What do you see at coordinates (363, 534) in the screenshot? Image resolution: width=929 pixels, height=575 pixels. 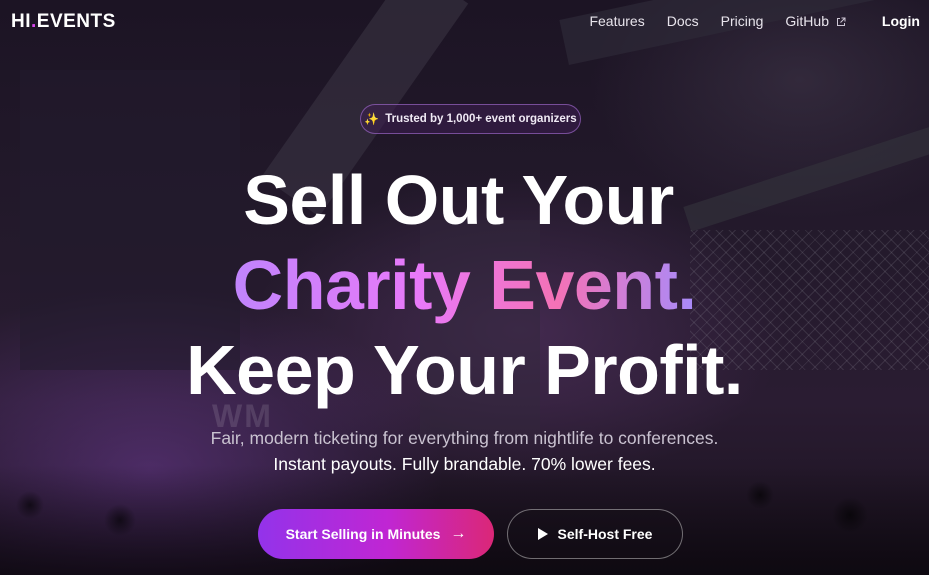 I see `start-selling-label: Start Selling in Minutes` at bounding box center [363, 534].